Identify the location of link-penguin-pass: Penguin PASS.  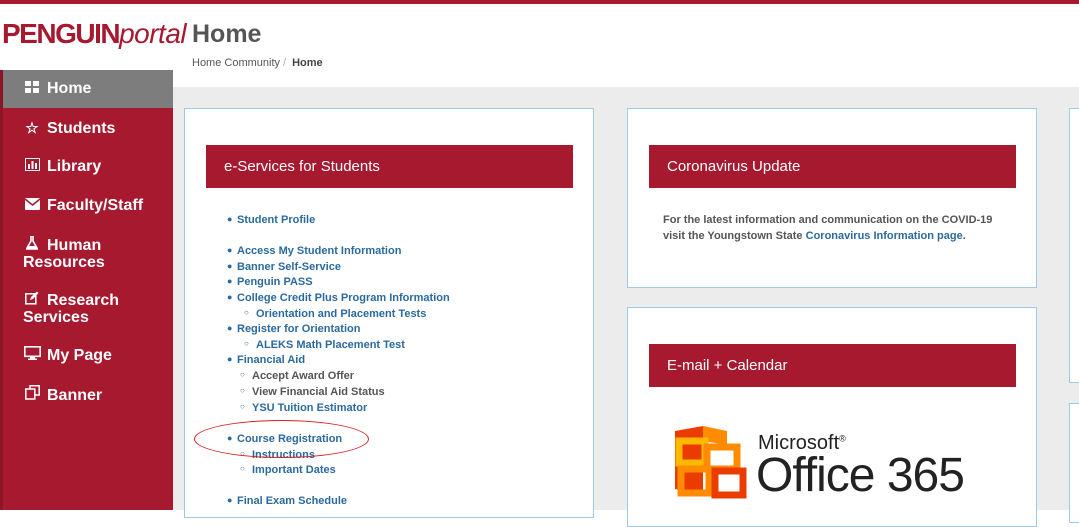
(275, 282).